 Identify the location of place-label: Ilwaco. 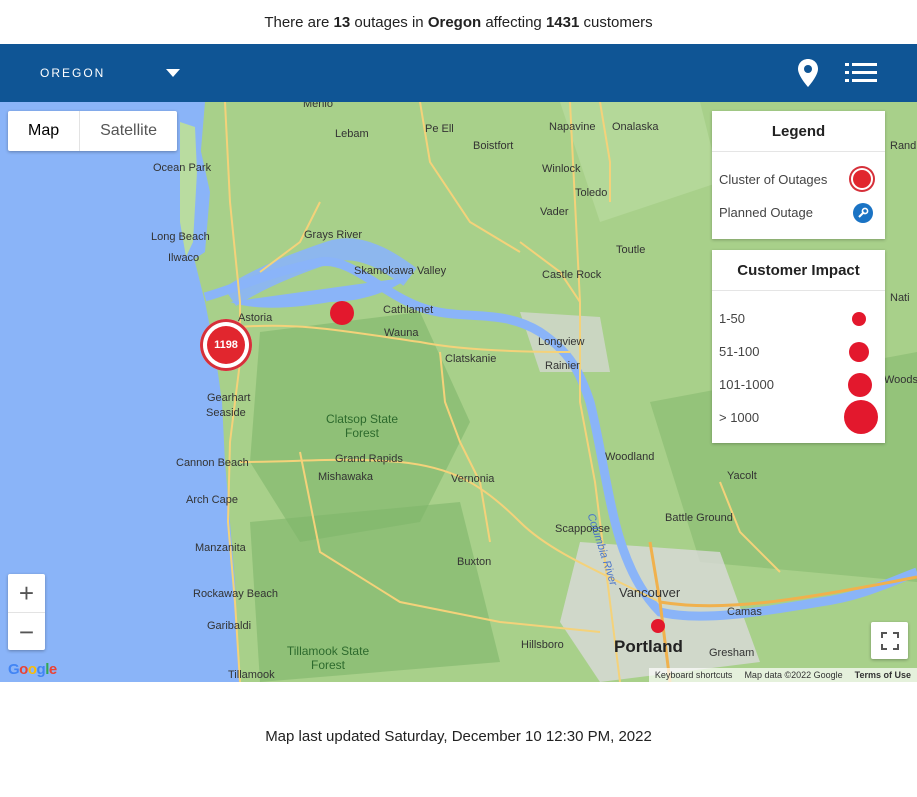
(184, 258).